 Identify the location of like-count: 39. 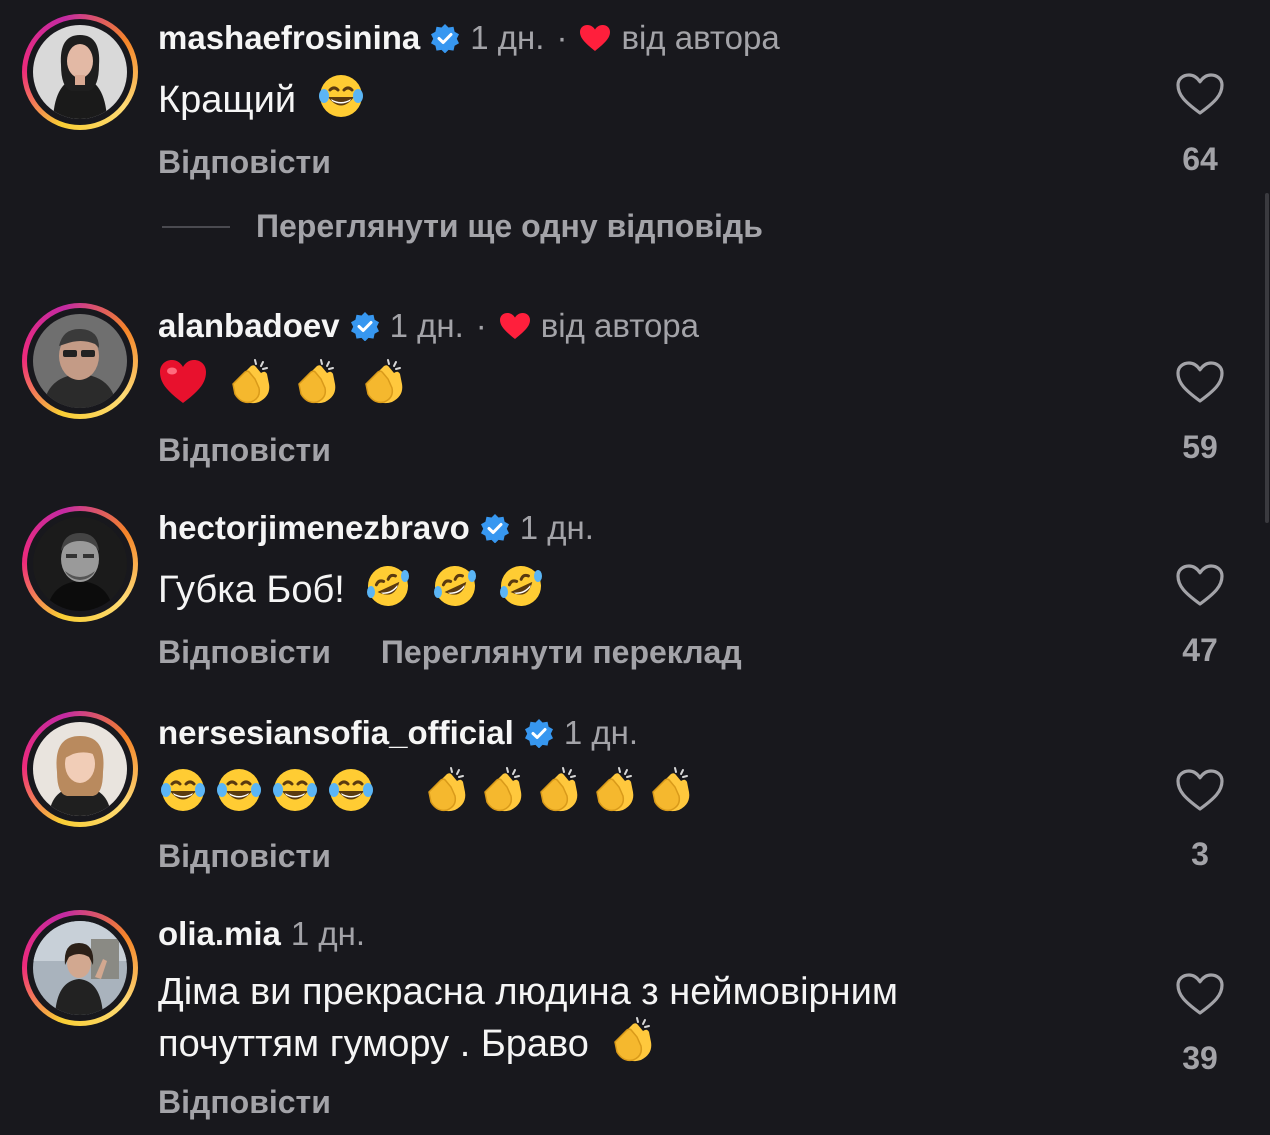
(1200, 1058).